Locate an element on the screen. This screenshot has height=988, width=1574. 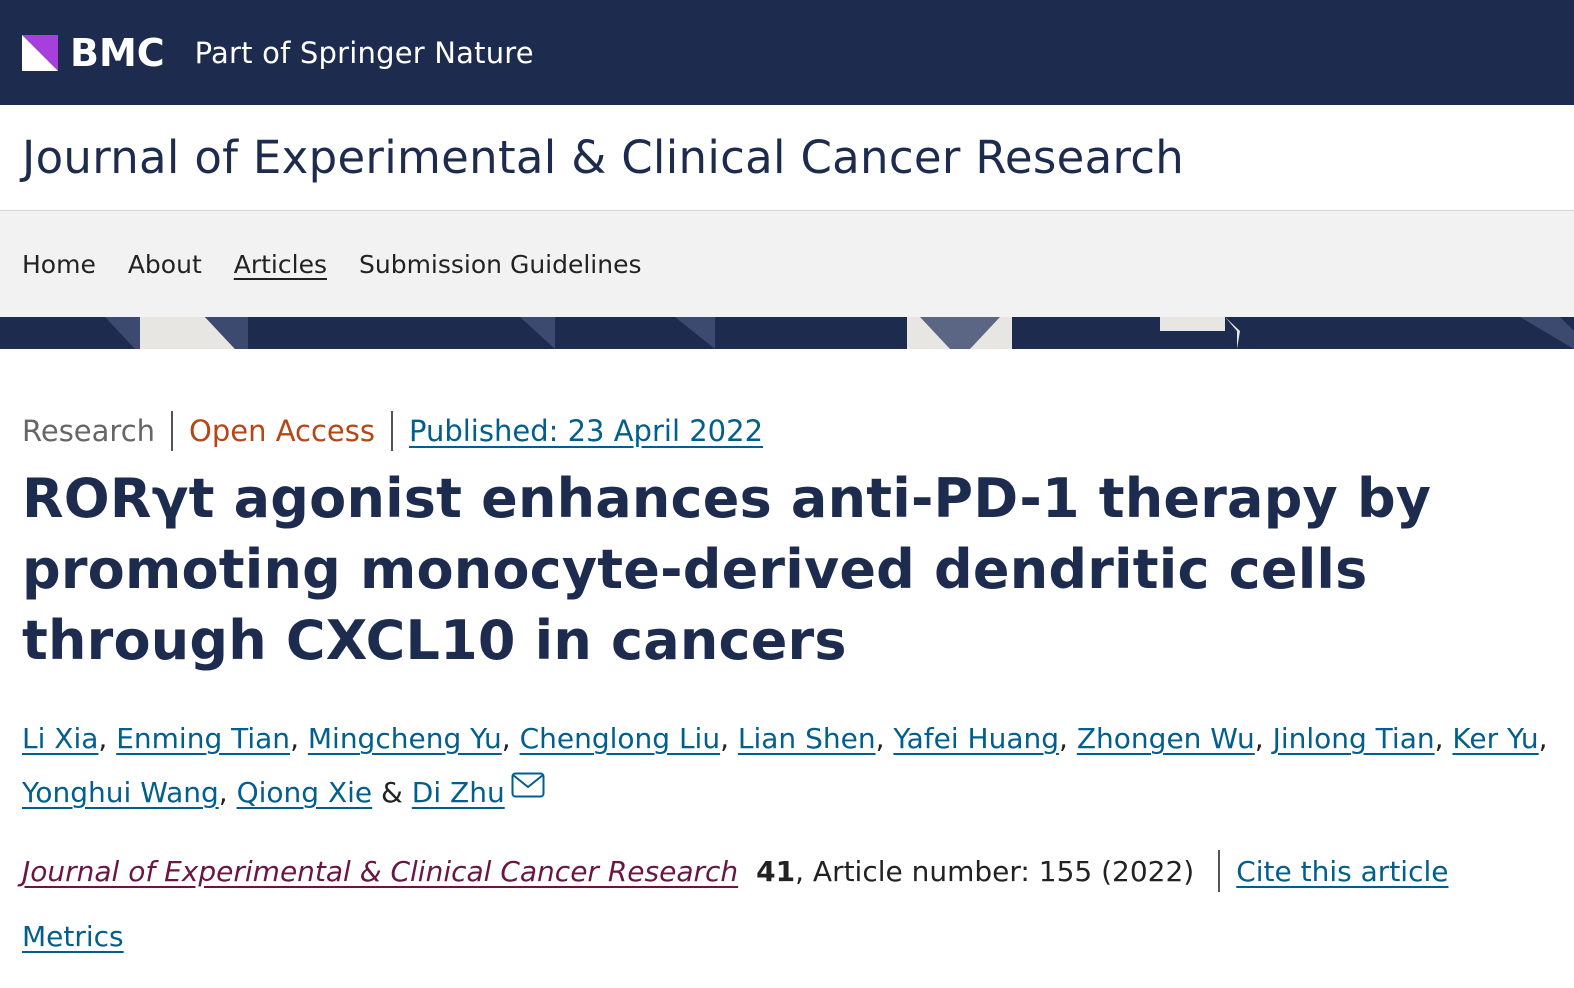
citation-divider is located at coordinates (1219, 871).